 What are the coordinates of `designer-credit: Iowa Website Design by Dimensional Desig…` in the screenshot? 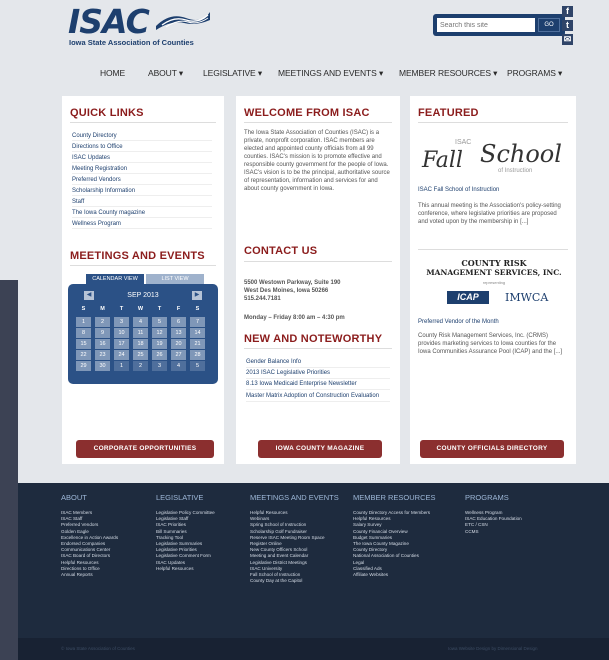 It's located at (492, 648).